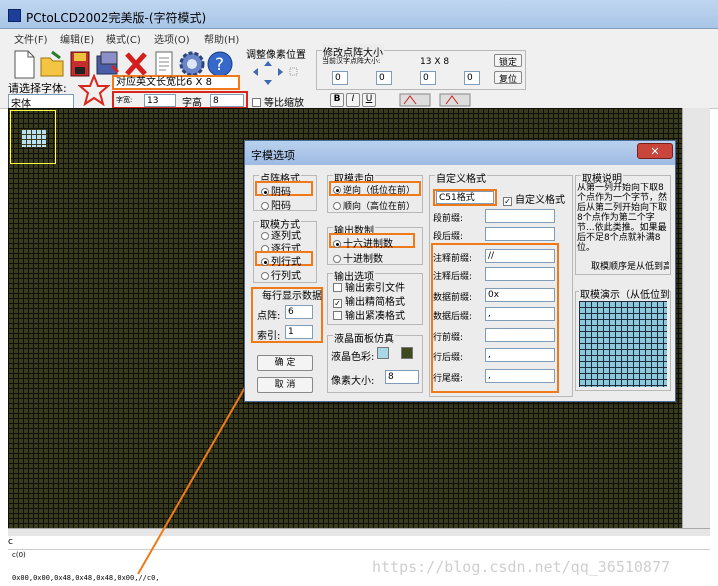  What do you see at coordinates (353, 357) in the screenshot?
I see `lcd-color-label: 液晶色彩:` at bounding box center [353, 357].